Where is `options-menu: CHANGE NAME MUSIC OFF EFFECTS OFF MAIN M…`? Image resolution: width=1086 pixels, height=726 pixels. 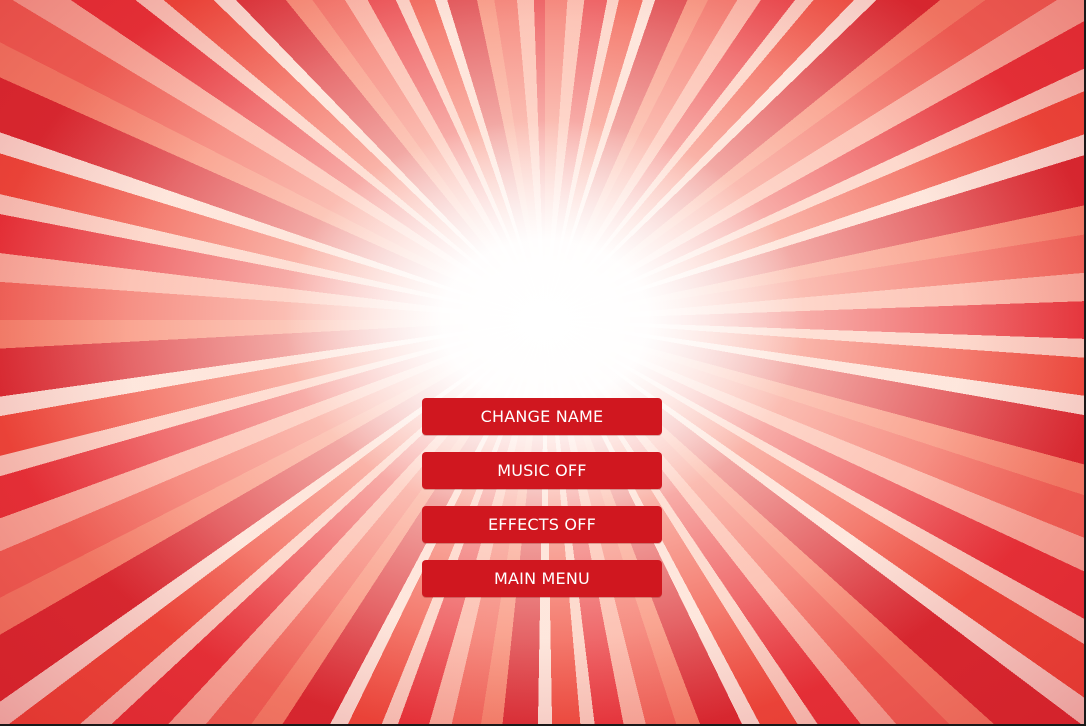
options-menu: CHANGE NAME MUSIC OFF EFFECTS OFF MAIN M… is located at coordinates (542, 506).